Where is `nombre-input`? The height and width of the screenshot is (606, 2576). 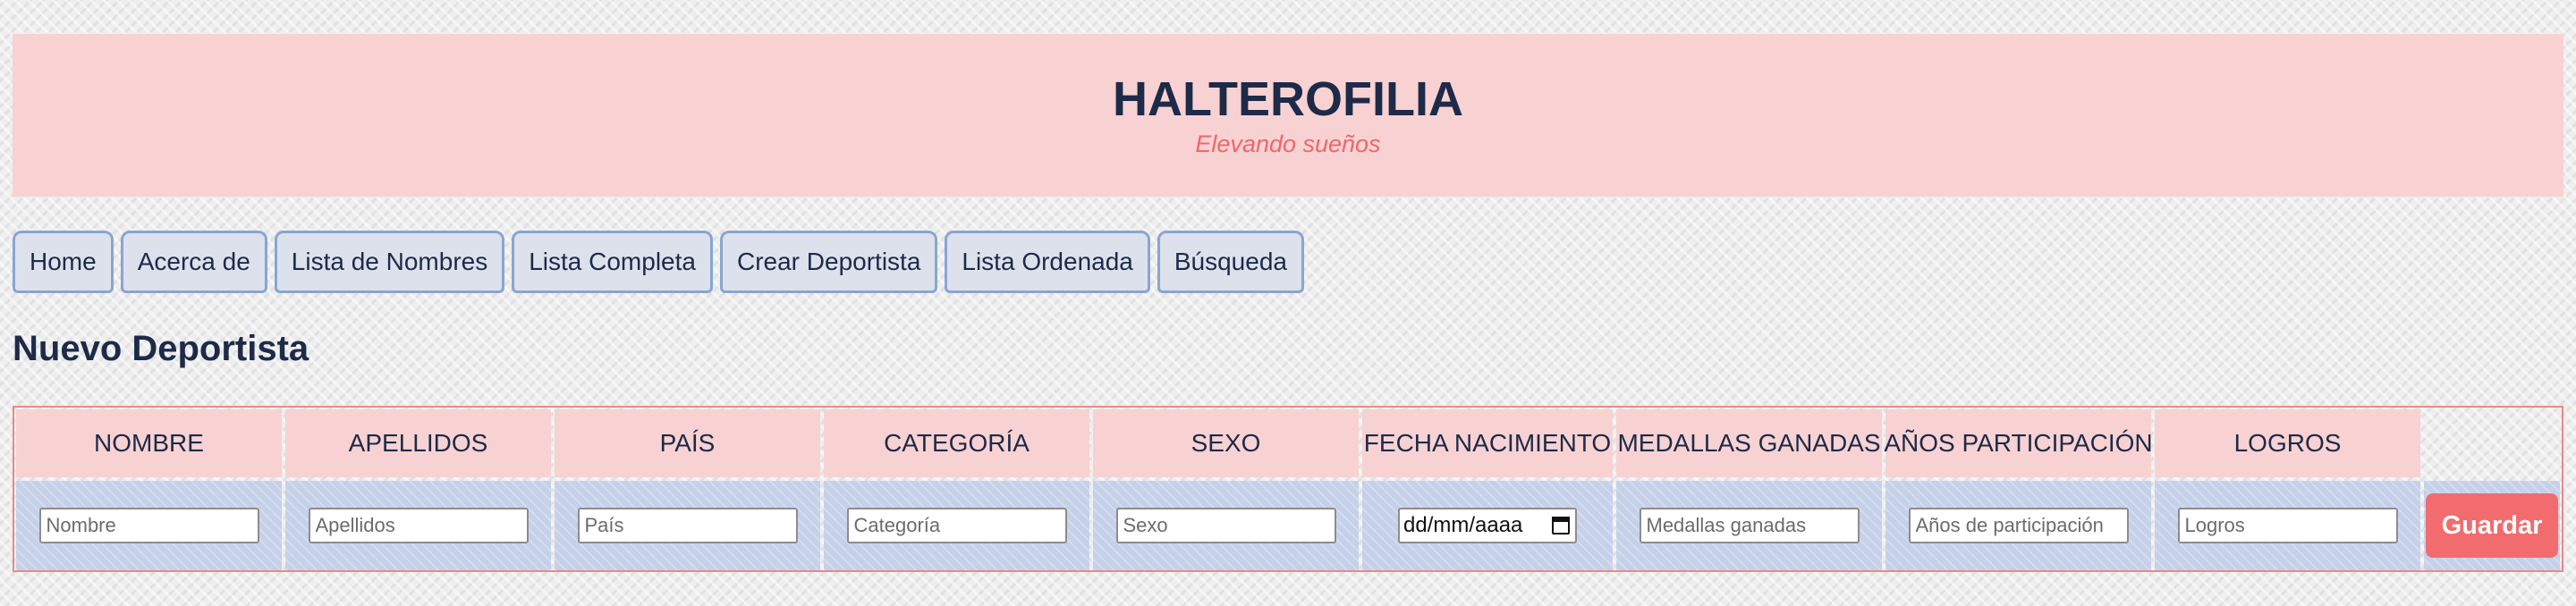 nombre-input is located at coordinates (148, 525).